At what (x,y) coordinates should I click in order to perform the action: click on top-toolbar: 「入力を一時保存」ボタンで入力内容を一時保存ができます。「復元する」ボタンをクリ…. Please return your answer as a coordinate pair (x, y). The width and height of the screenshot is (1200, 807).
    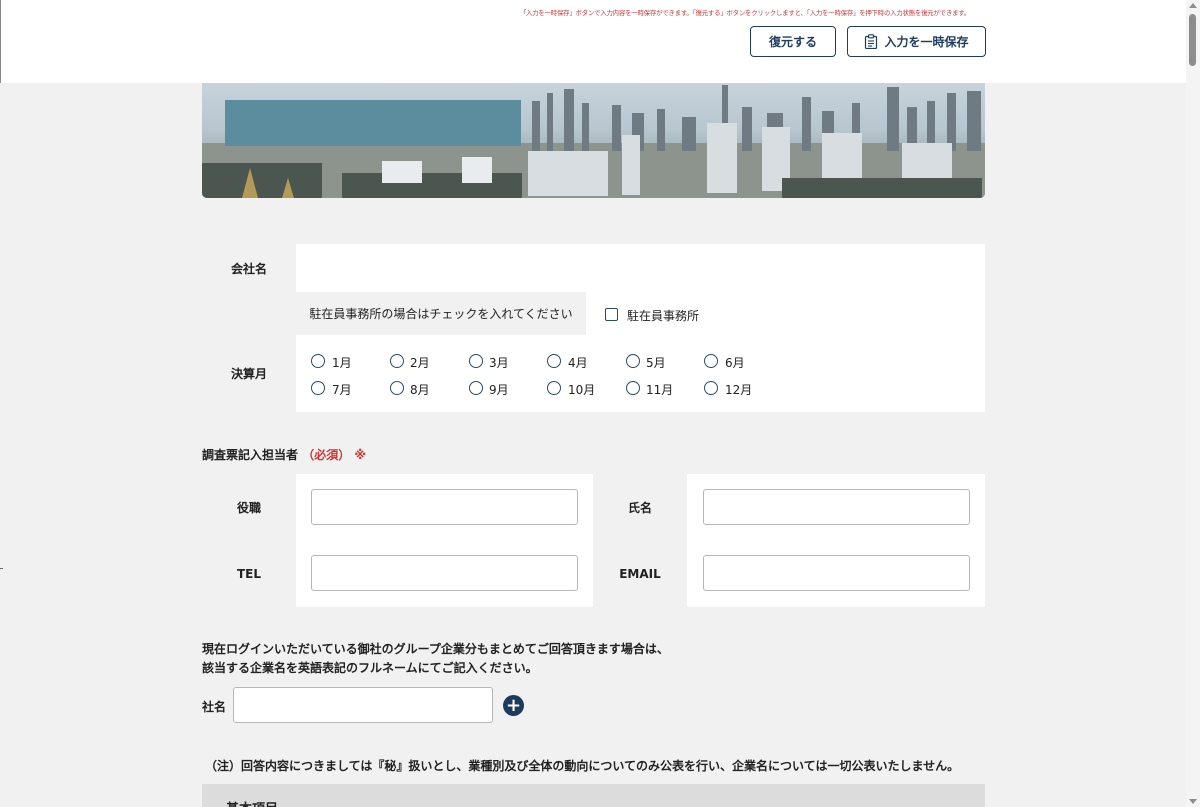
    Looking at the image, I should click on (593, 41).